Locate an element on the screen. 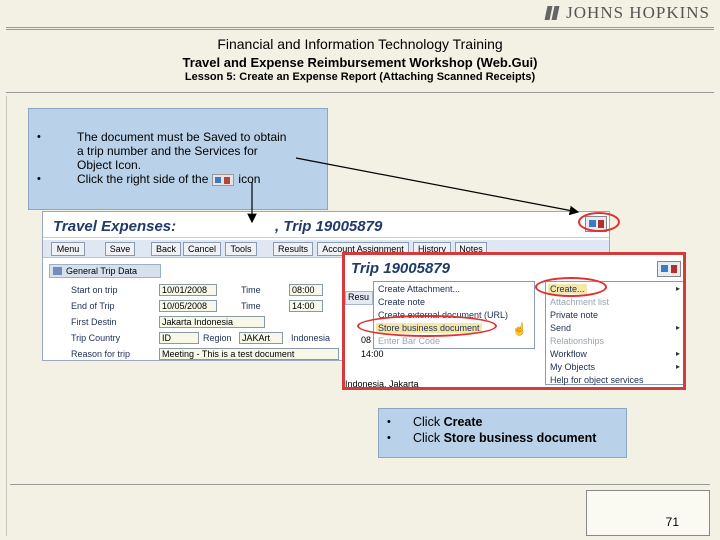 The width and height of the screenshot is (720, 540). page-number-box: 71 is located at coordinates (648, 513).